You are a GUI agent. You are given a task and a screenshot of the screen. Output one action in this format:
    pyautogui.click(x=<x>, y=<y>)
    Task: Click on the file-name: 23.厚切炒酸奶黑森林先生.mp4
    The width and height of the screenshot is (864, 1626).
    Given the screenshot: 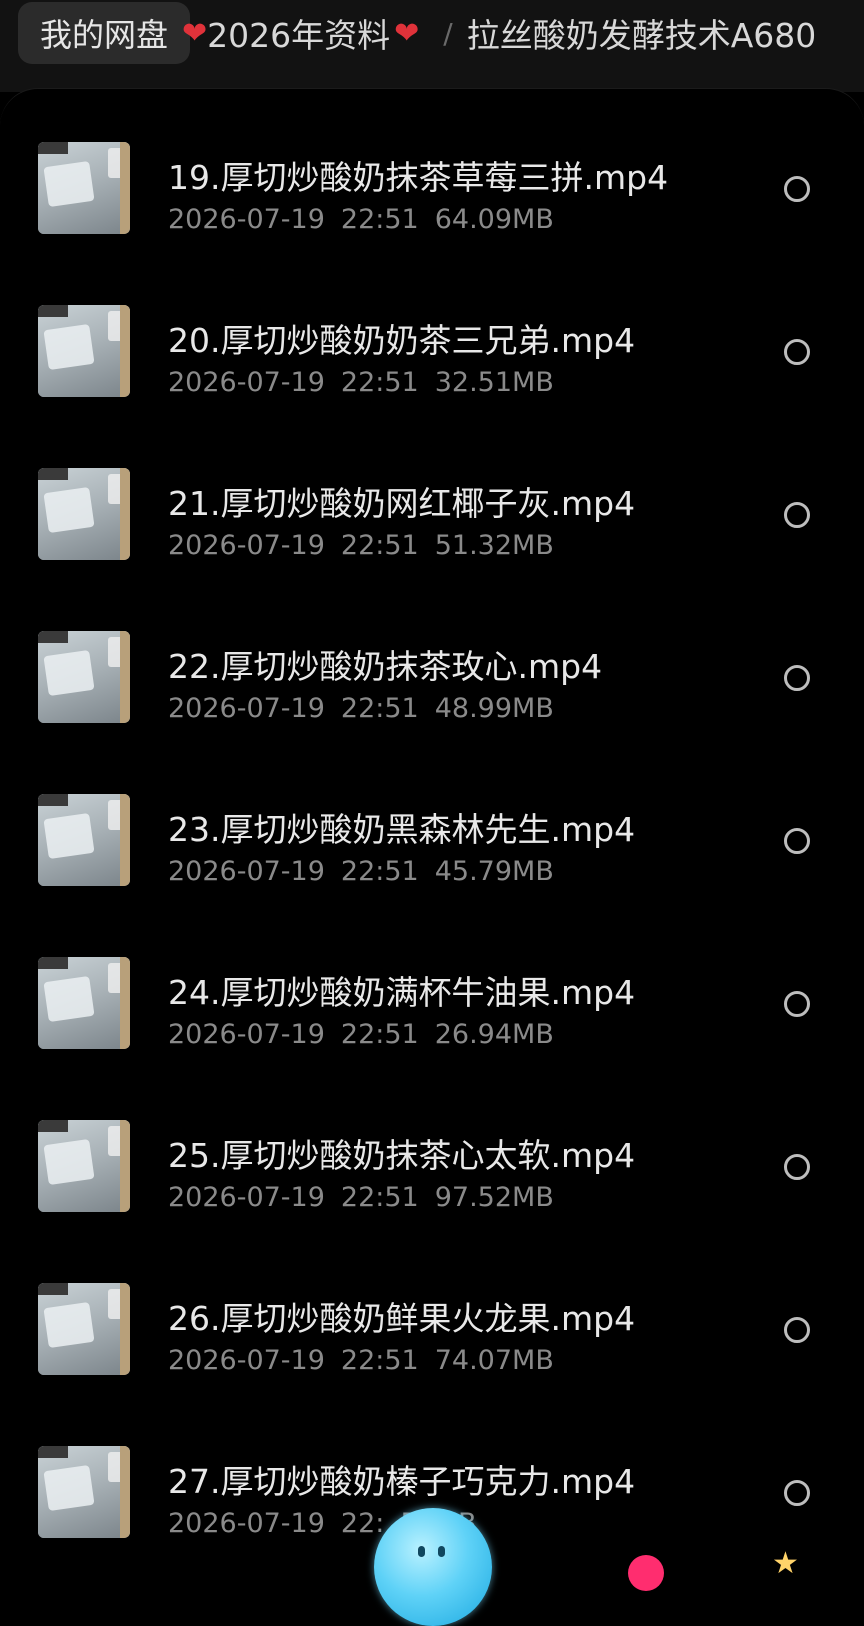 What is the action you would take?
    pyautogui.click(x=402, y=829)
    